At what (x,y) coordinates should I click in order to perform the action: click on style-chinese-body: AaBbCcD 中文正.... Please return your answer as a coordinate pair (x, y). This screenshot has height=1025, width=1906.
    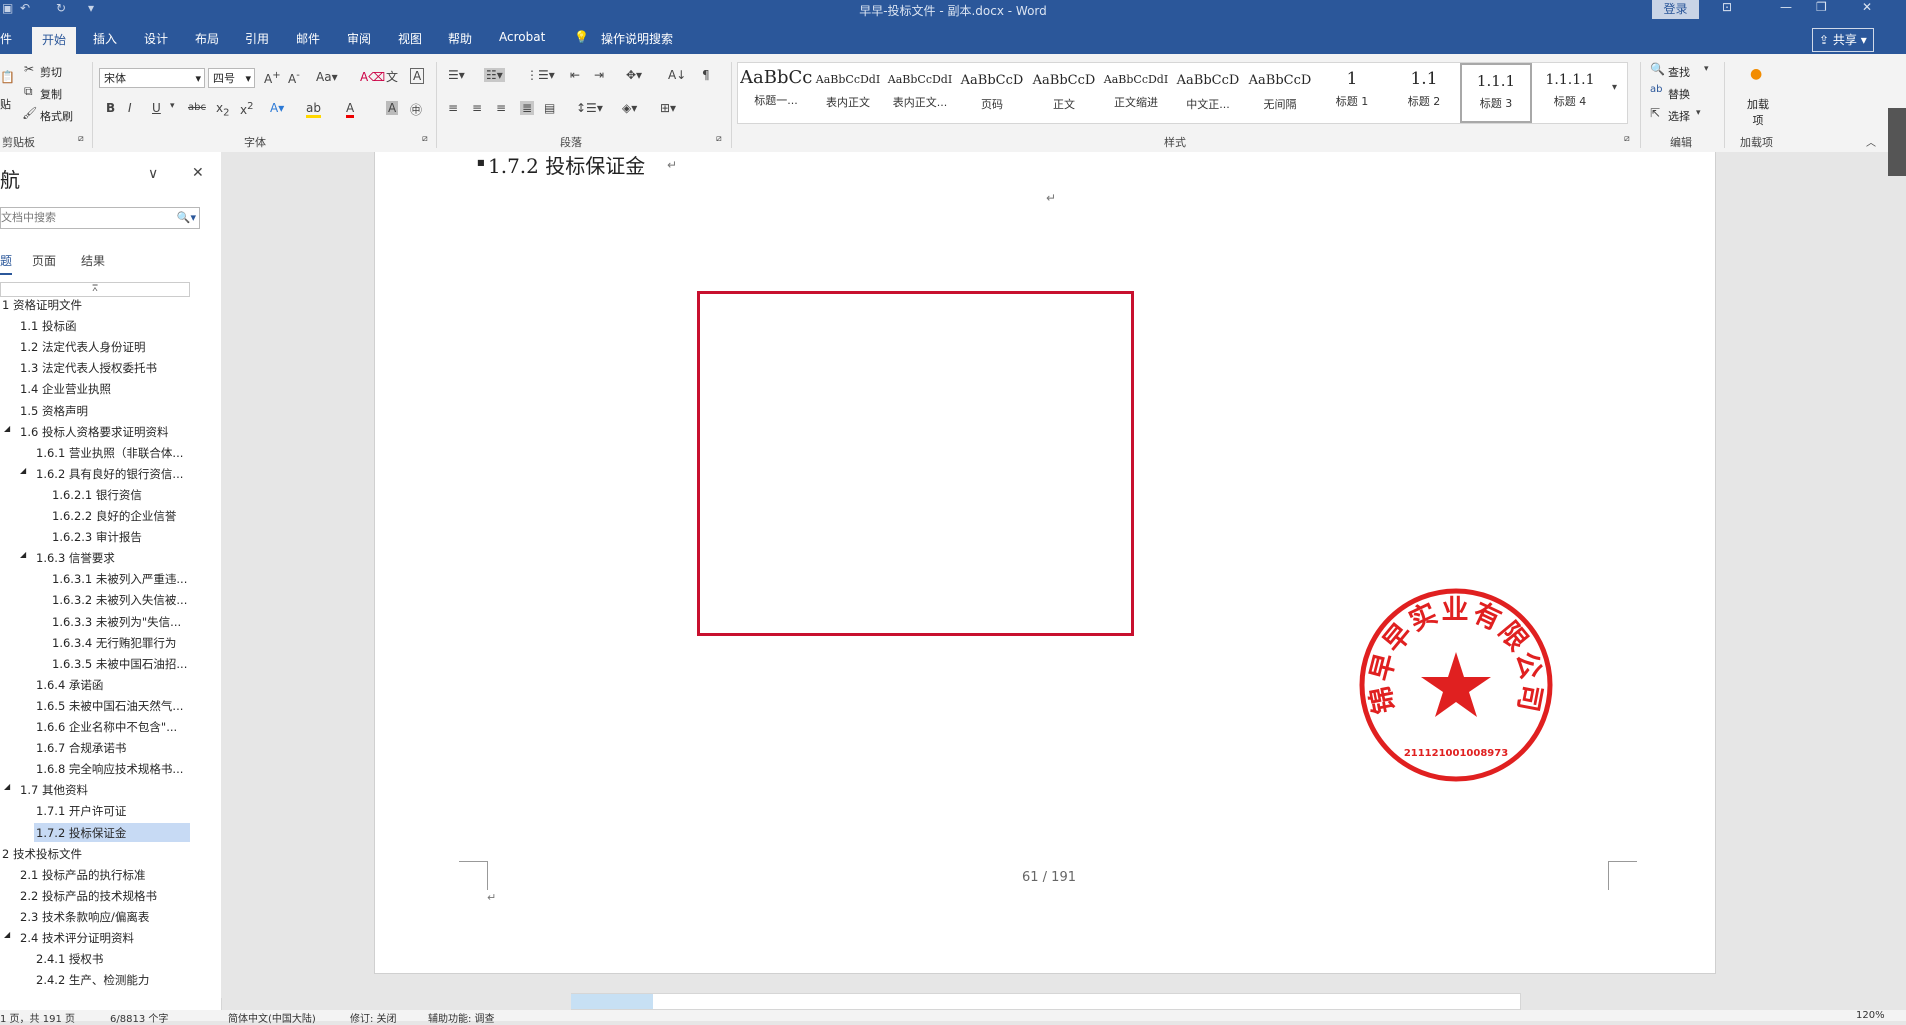
    Looking at the image, I should click on (1208, 93).